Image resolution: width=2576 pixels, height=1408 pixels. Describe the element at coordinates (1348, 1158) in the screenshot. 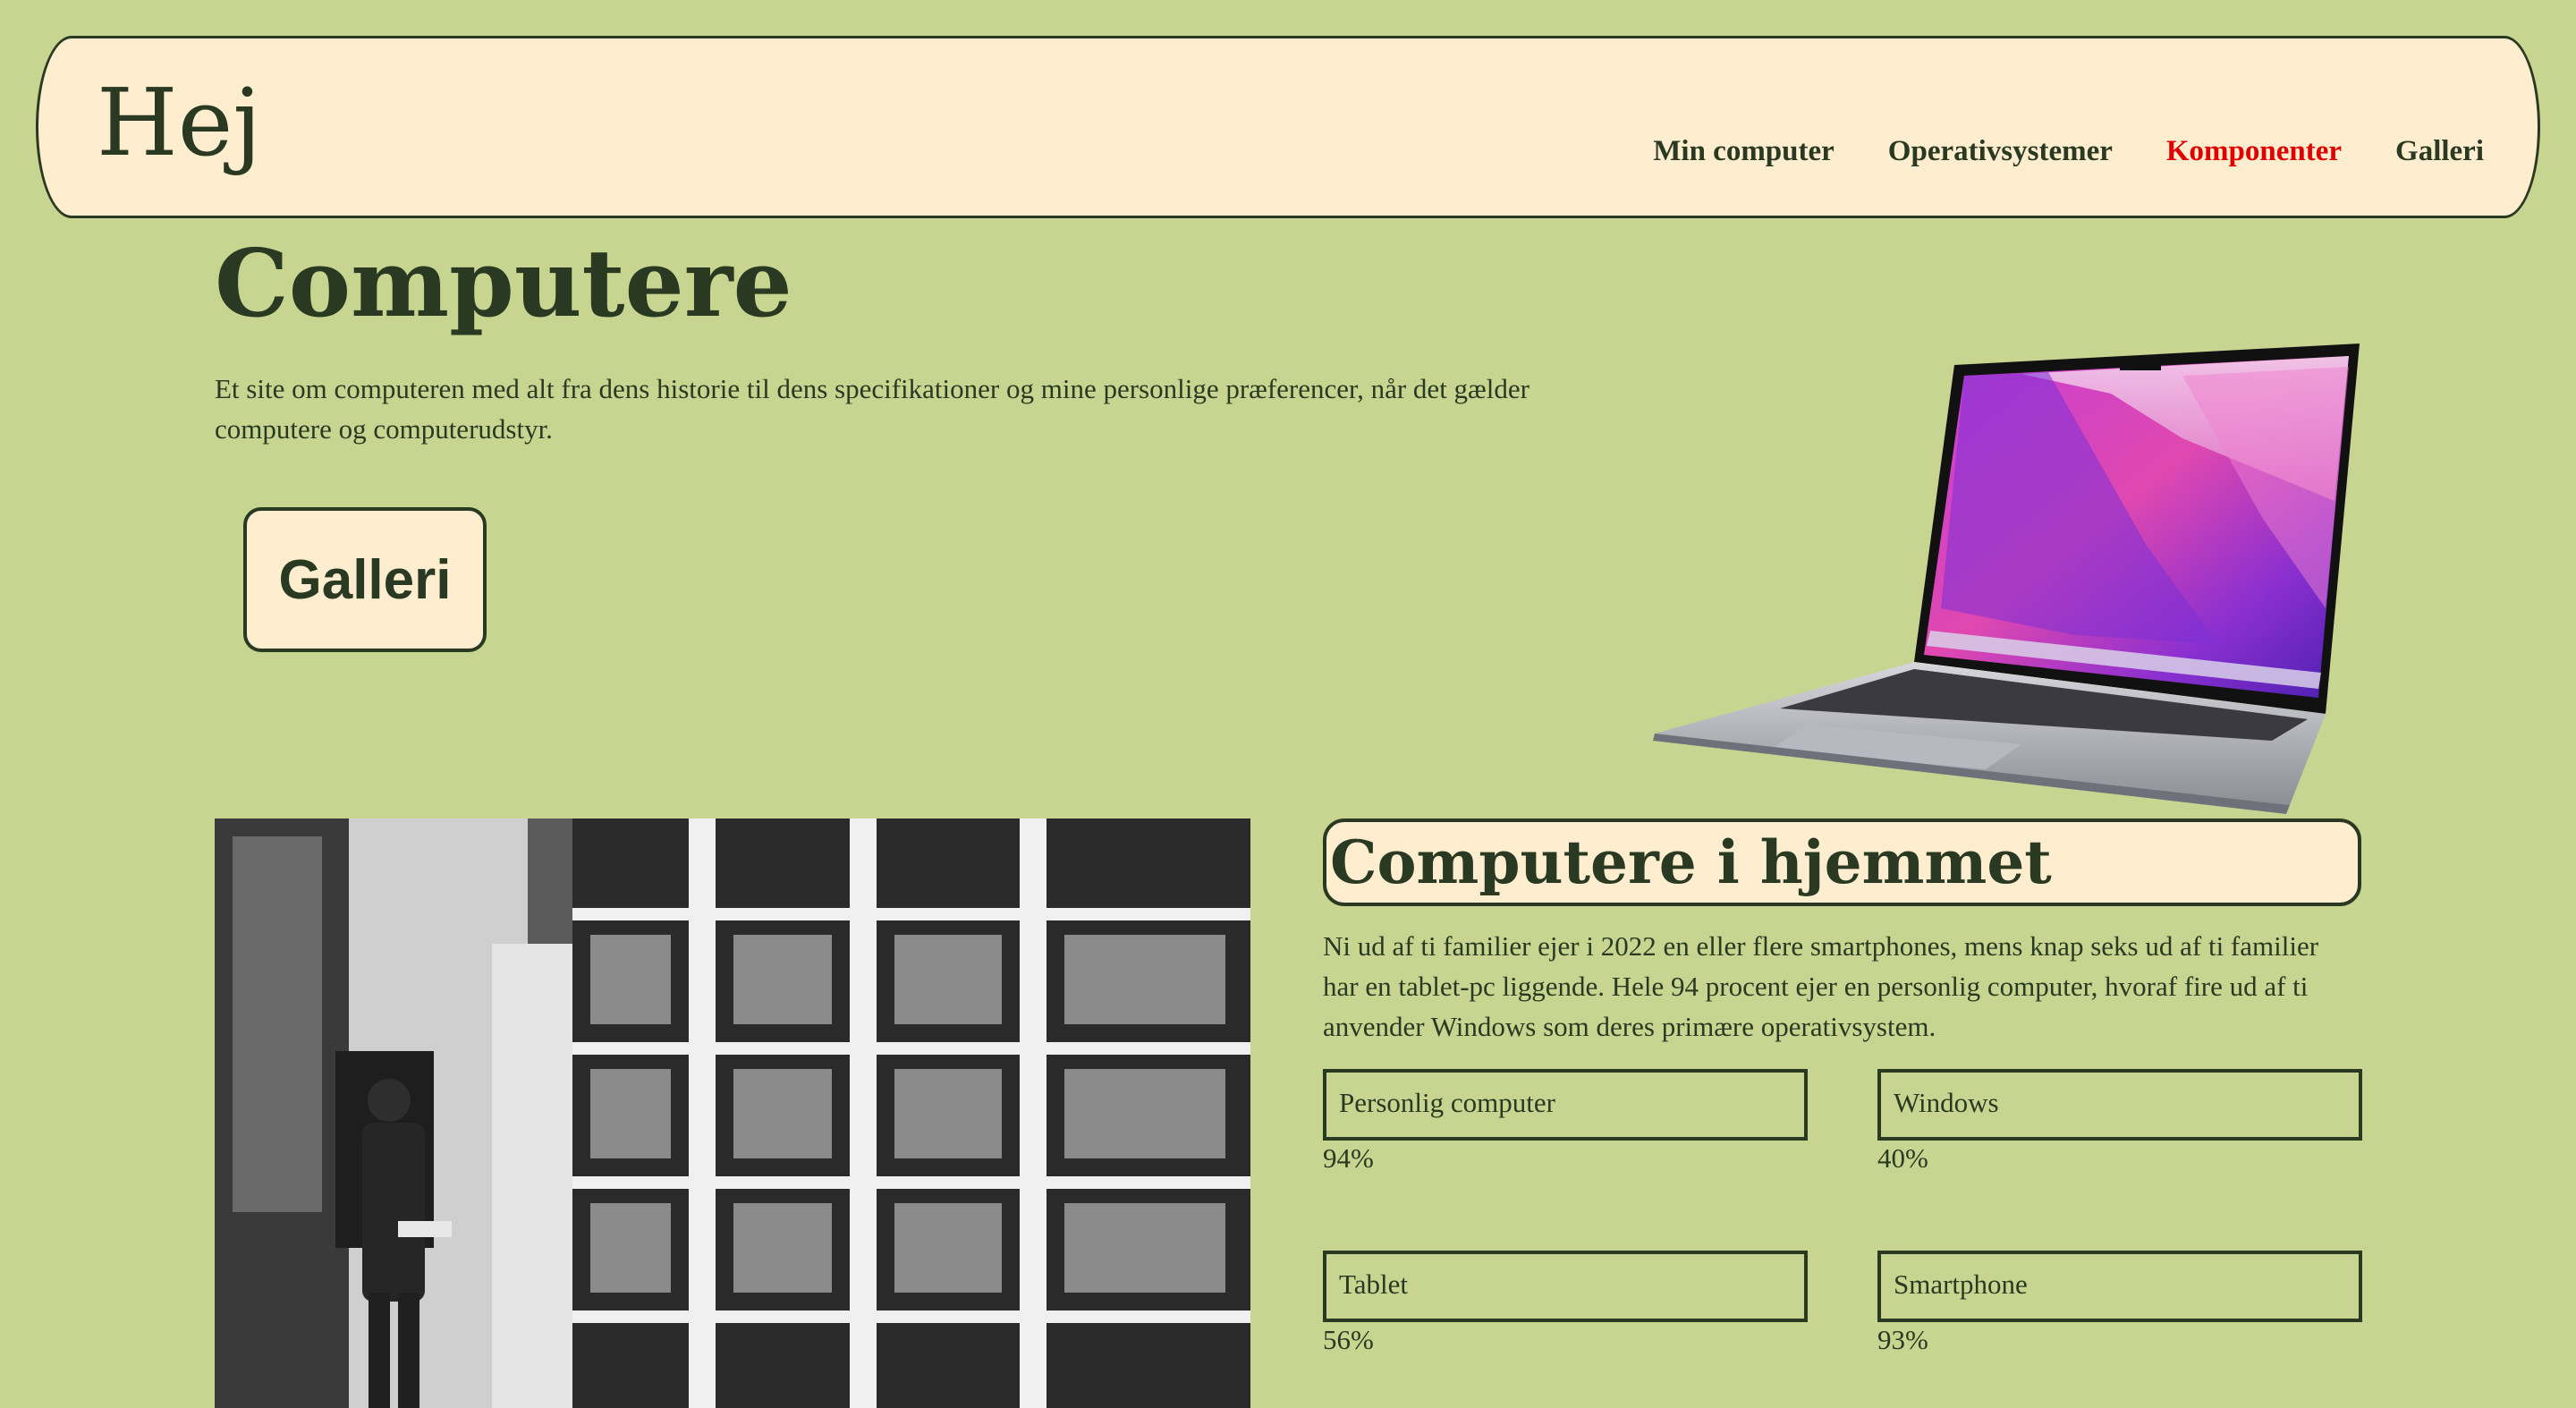

I see `stat-value: 94%` at that location.